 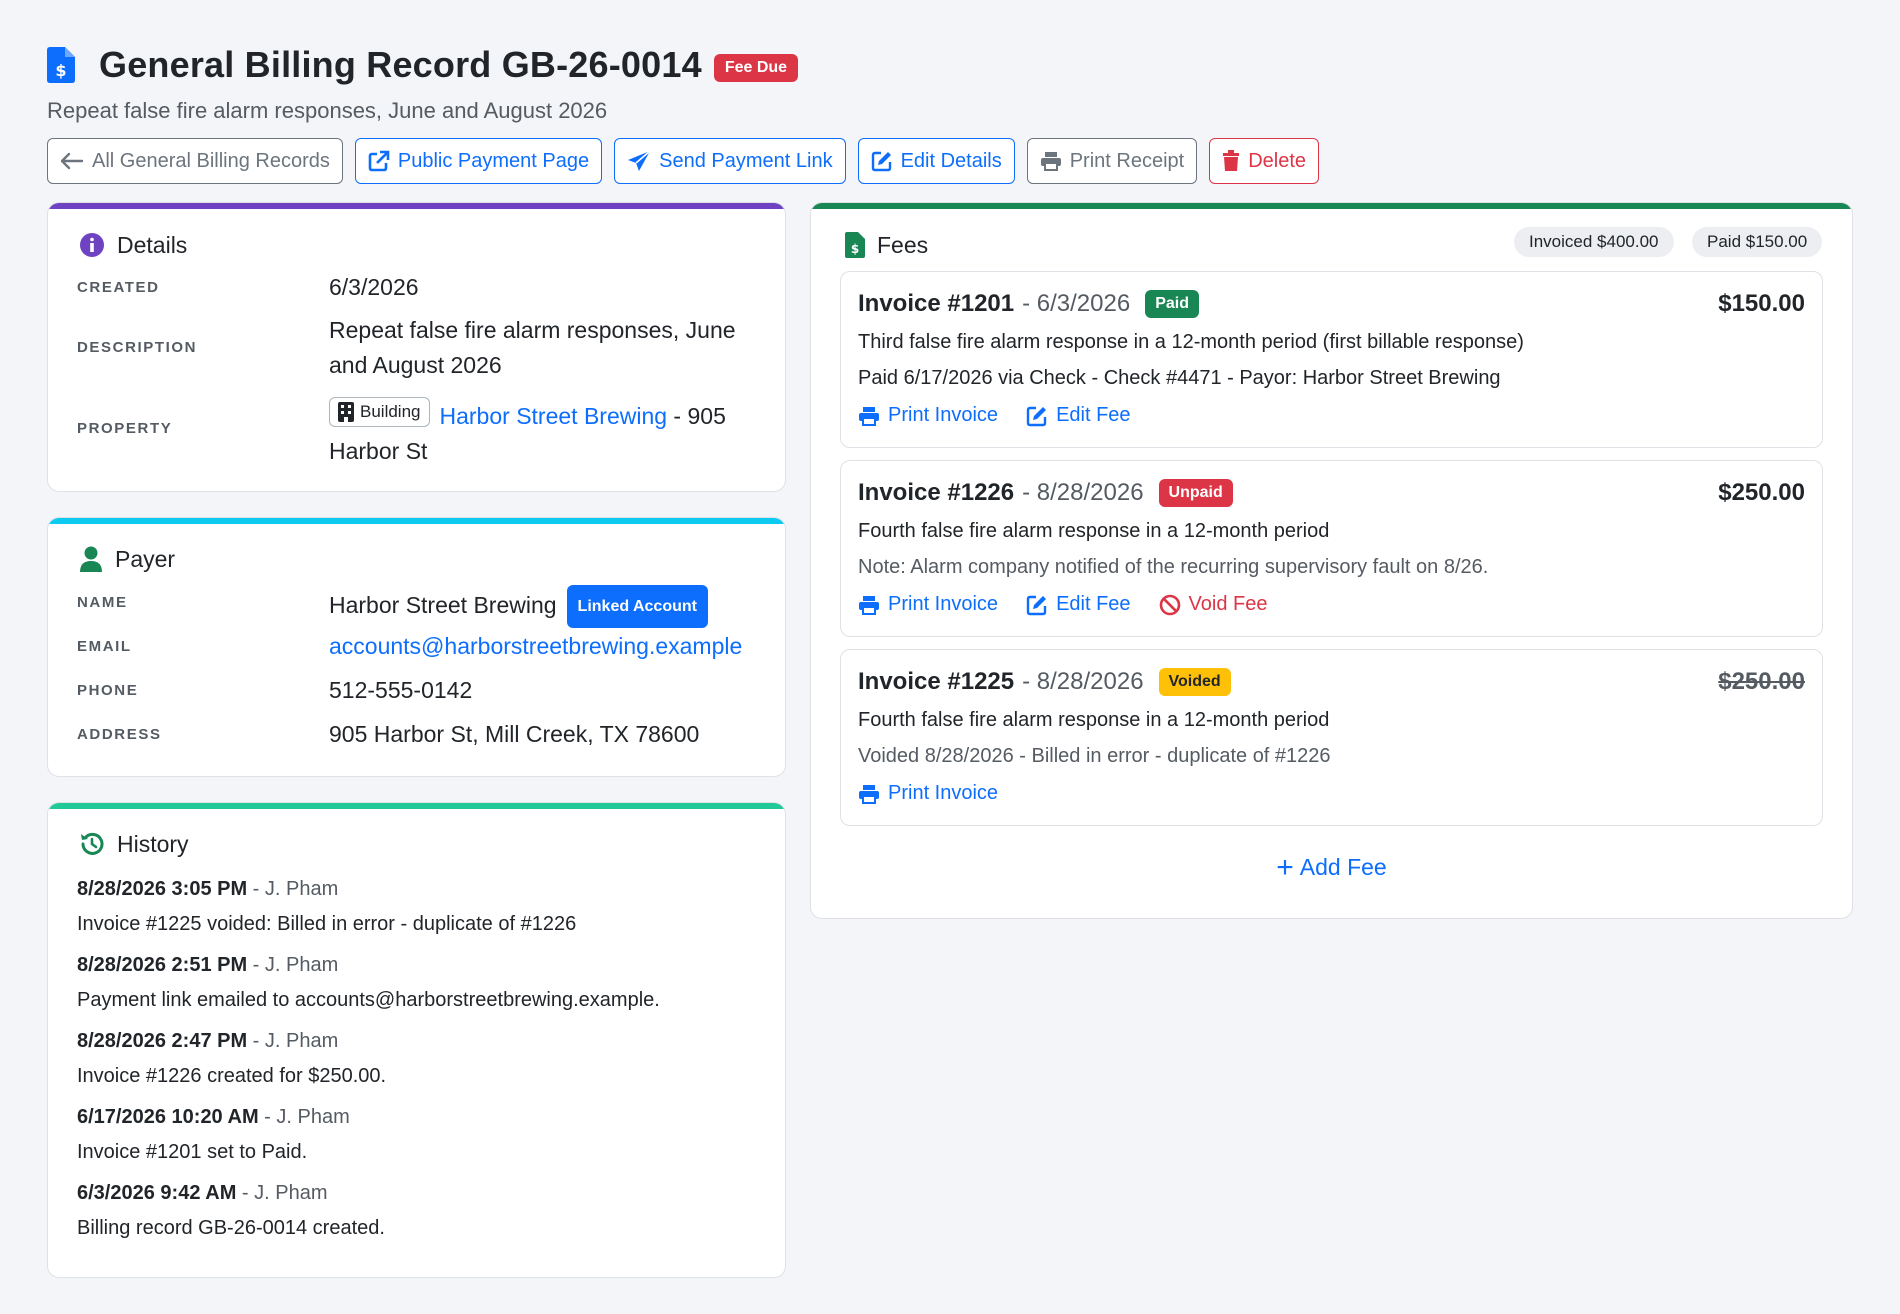 What do you see at coordinates (125, 428) in the screenshot?
I see `property-label: PROPERTY` at bounding box center [125, 428].